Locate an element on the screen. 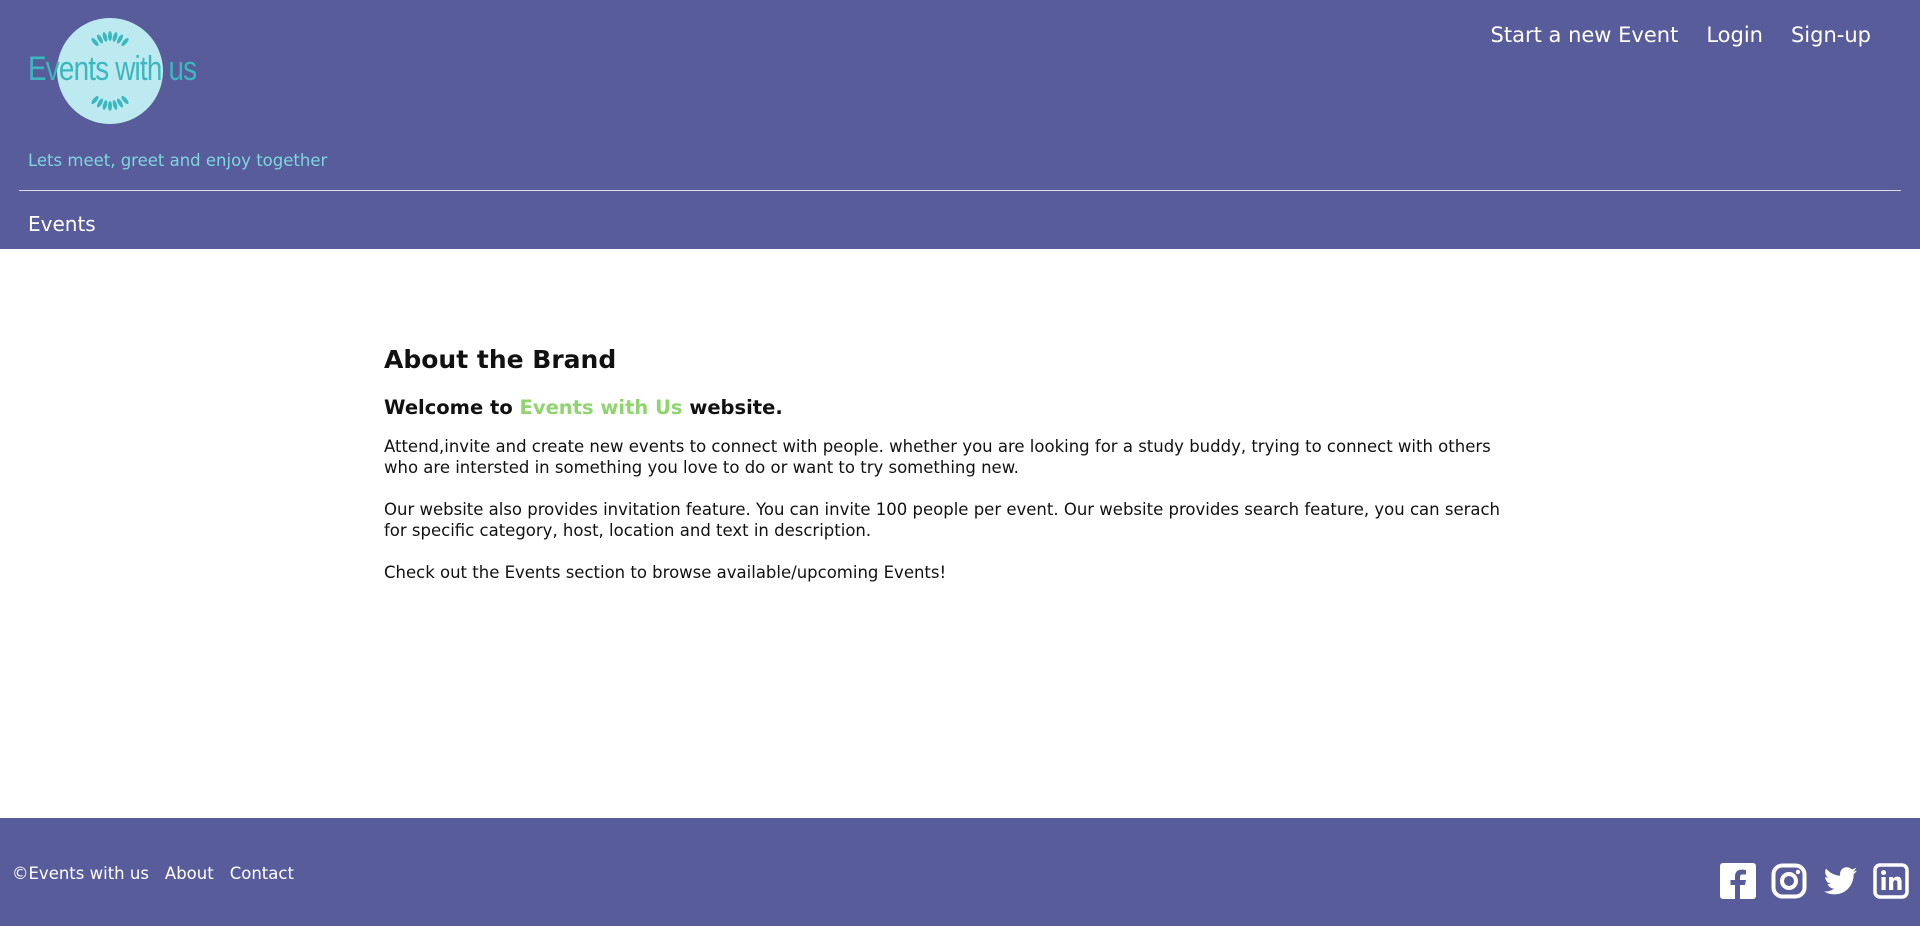  welcome-suffix: website. is located at coordinates (732, 407).